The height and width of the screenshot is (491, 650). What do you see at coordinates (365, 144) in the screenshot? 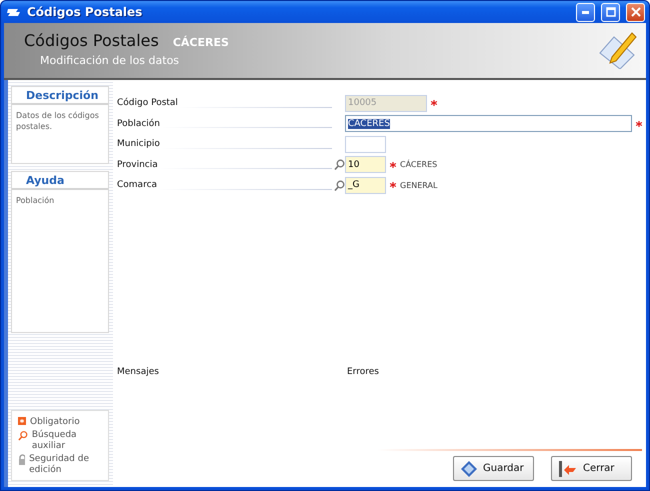
I see `text-field` at bounding box center [365, 144].